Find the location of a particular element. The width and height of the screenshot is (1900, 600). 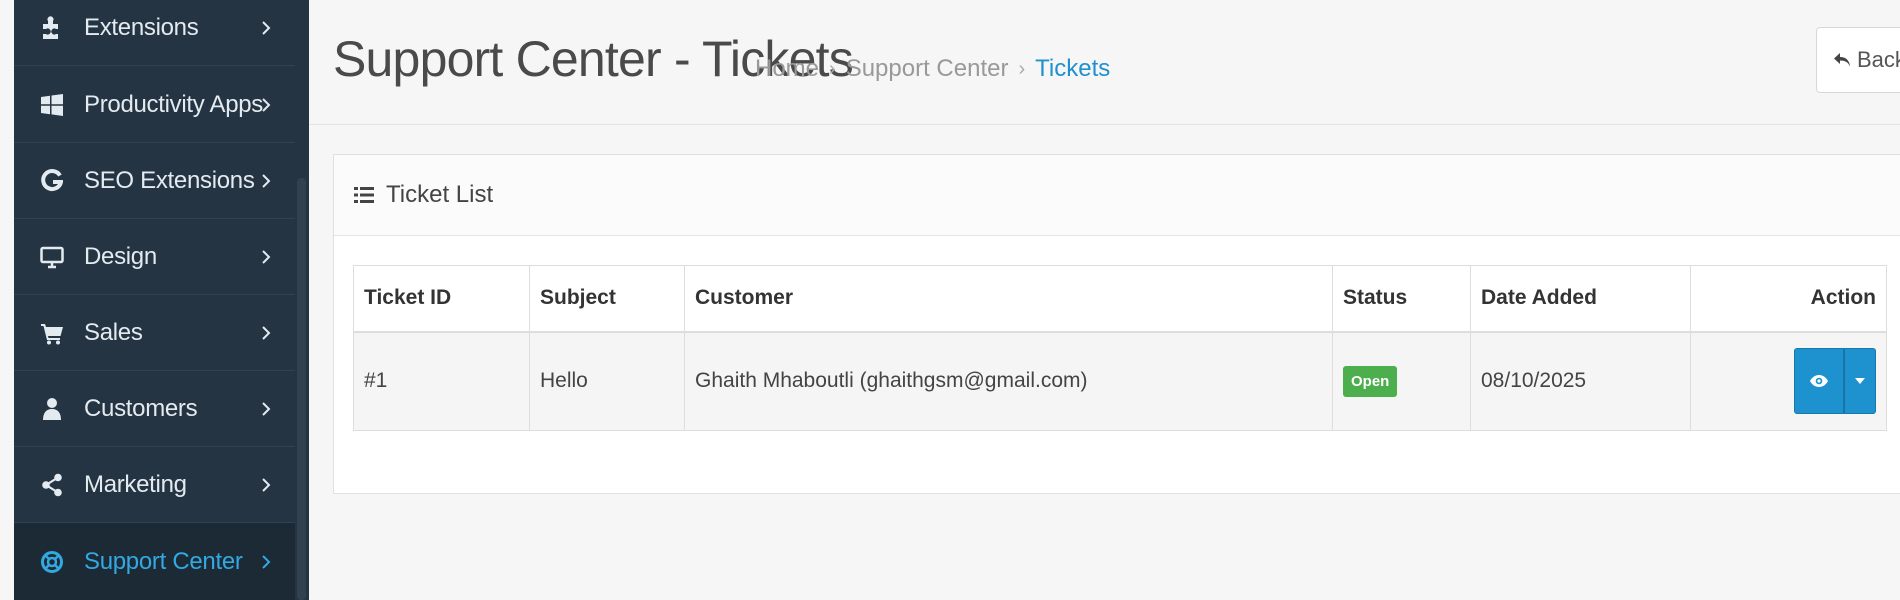

caret-down-icon is located at coordinates (1860, 381).